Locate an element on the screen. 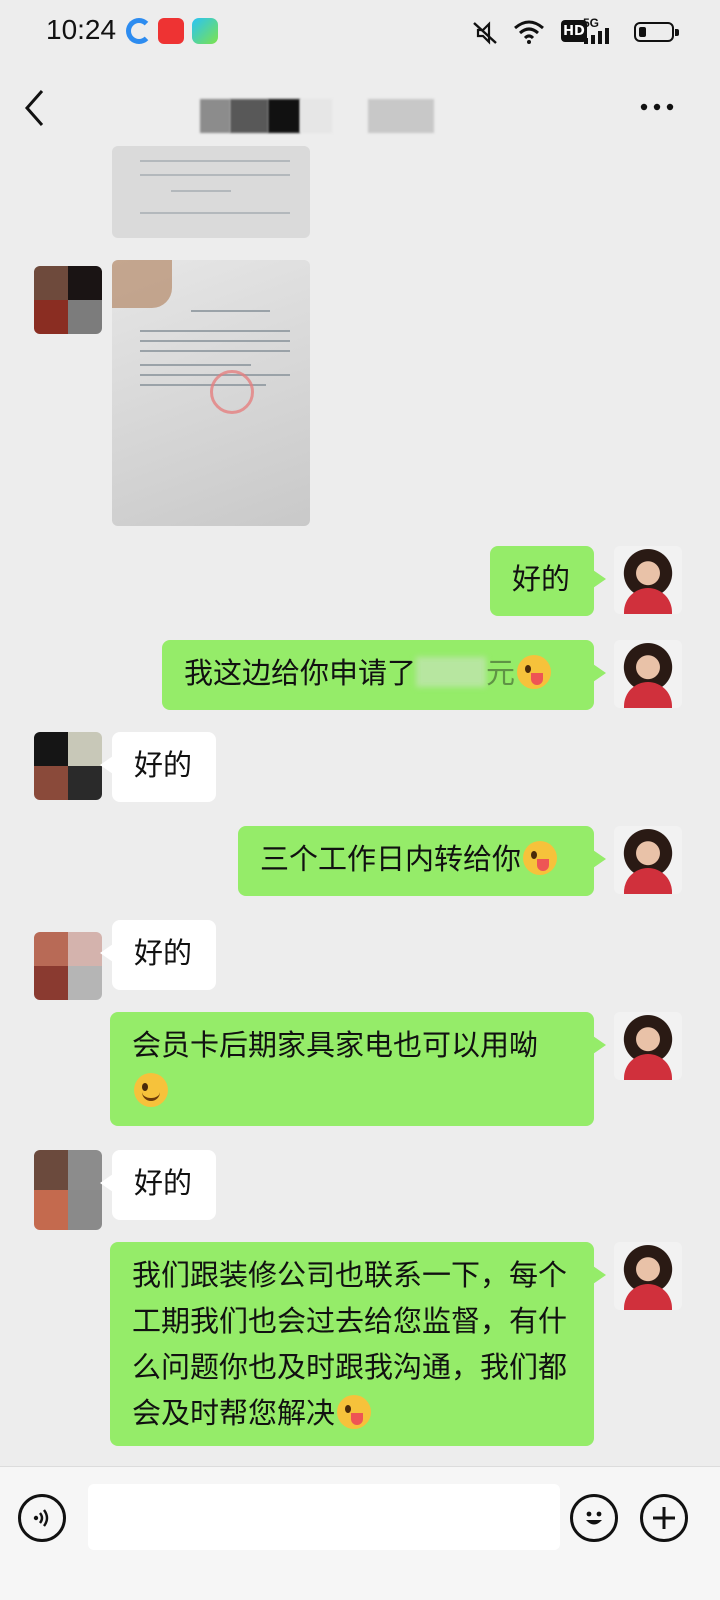 Image resolution: width=720 pixels, height=1600 pixels. chevron-left-icon is located at coordinates (34, 108).